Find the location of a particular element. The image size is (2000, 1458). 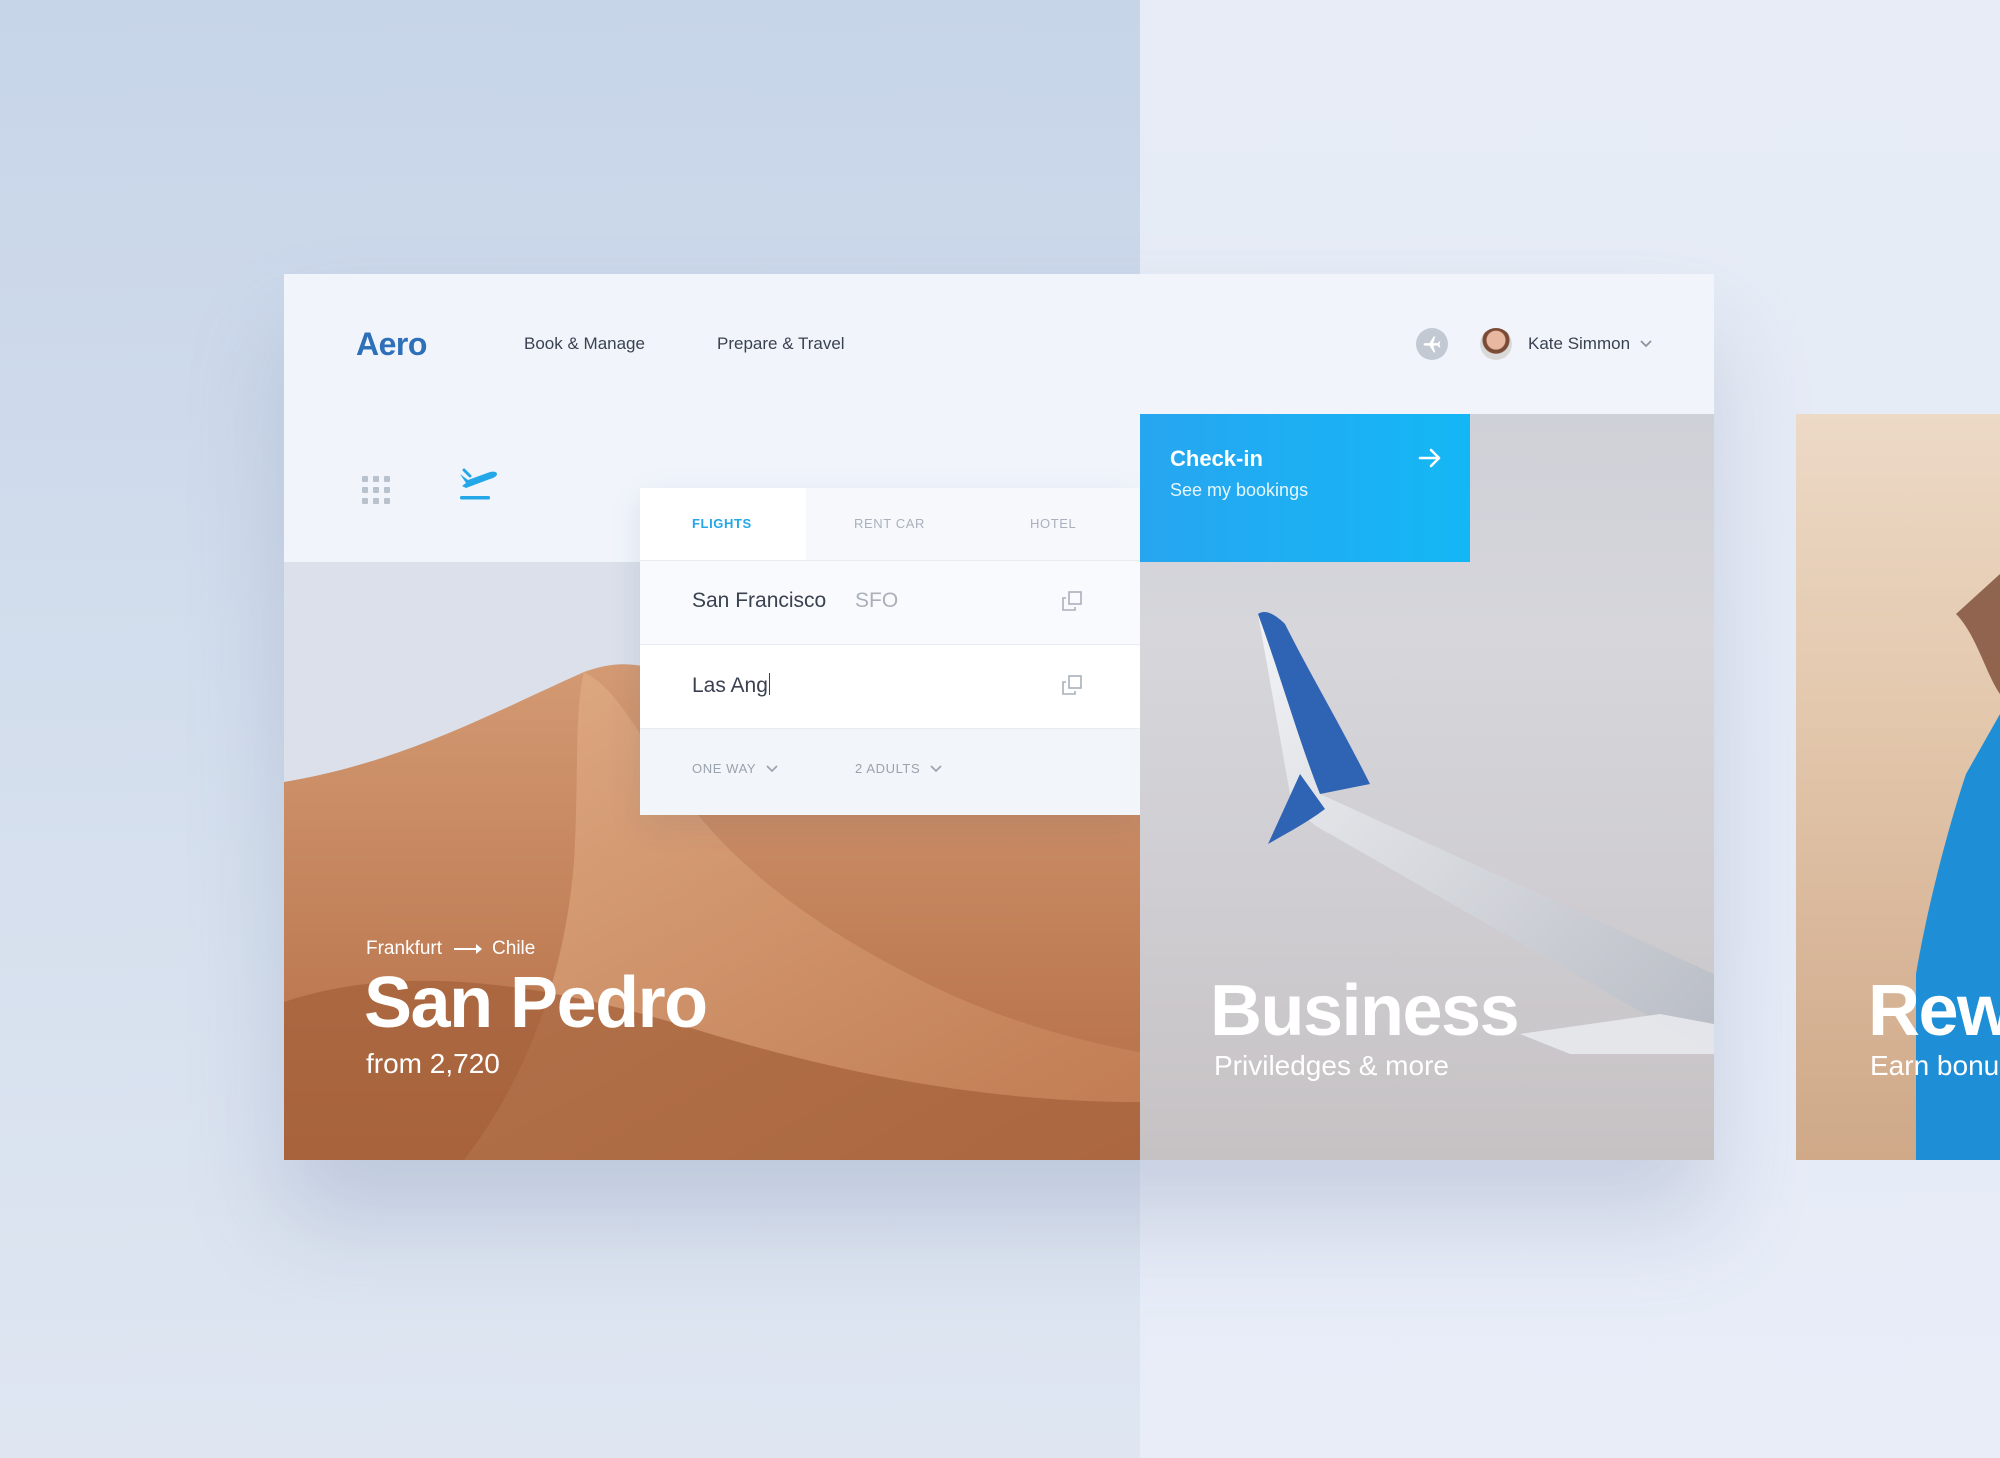

rewards-title: Rew is located at coordinates (1934, 1011).